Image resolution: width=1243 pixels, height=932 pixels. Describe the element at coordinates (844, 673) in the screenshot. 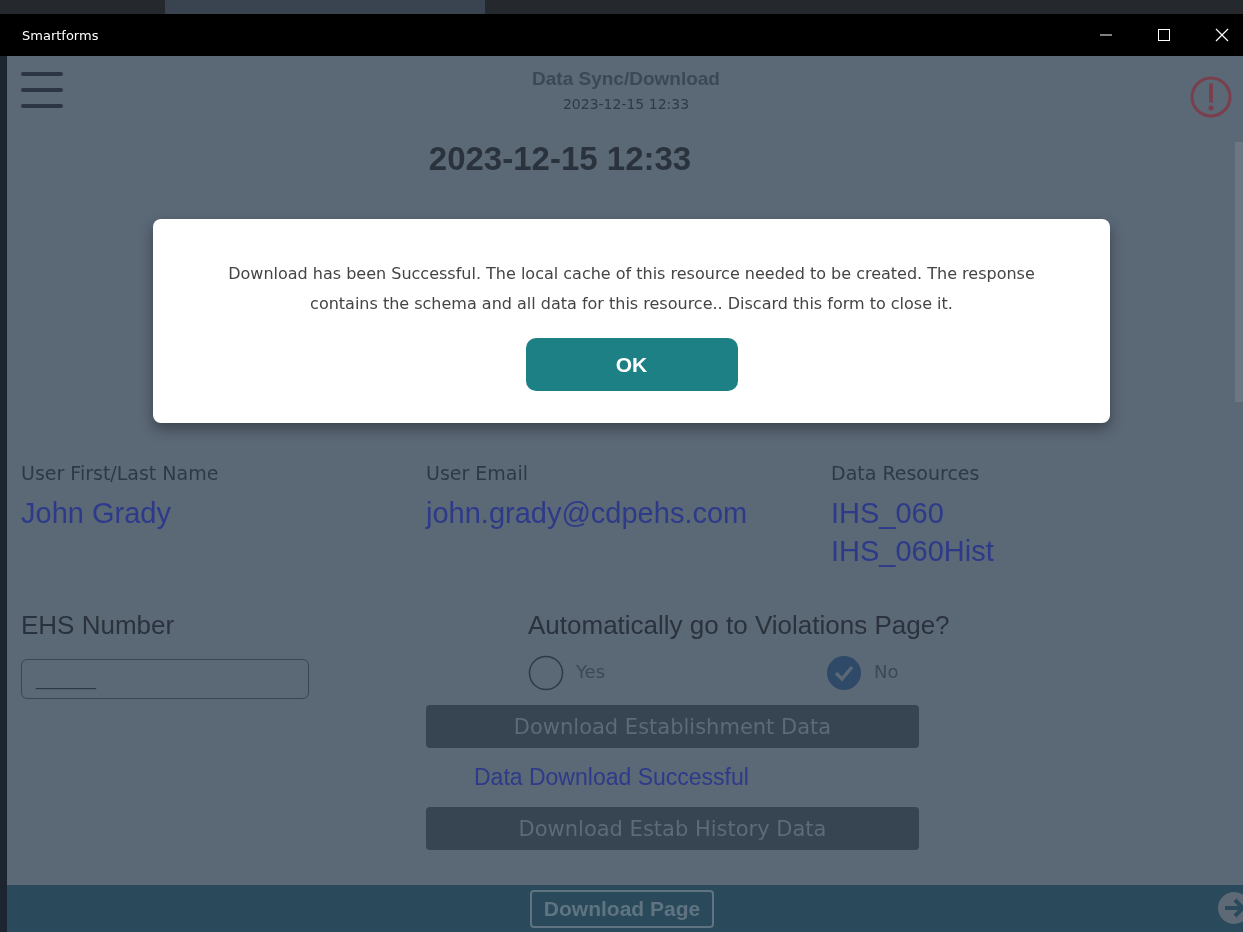

I see `radio-checked-icon` at that location.